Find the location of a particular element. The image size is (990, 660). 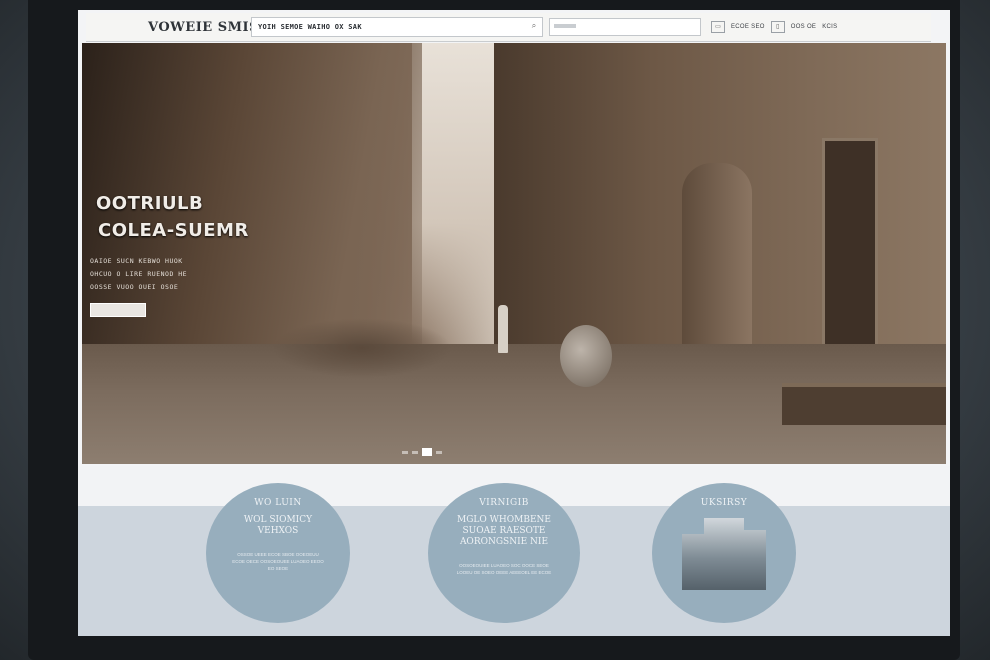

nav-link-1: ECOE SEO is located at coordinates (748, 27).